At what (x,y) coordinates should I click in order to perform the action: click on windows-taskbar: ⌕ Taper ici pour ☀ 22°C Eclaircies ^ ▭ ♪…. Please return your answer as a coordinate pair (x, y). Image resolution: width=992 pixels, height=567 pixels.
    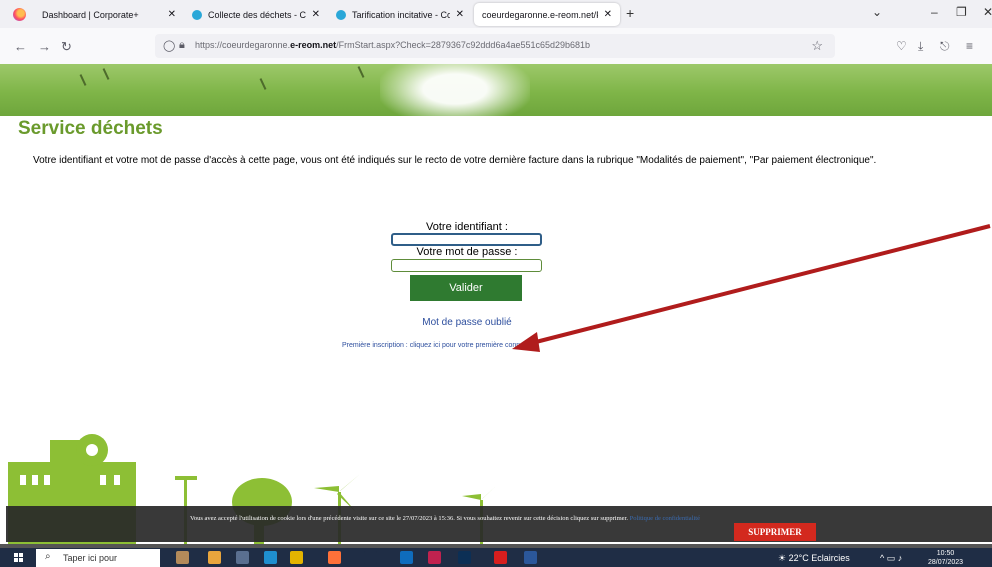
    Looking at the image, I should click on (496, 557).